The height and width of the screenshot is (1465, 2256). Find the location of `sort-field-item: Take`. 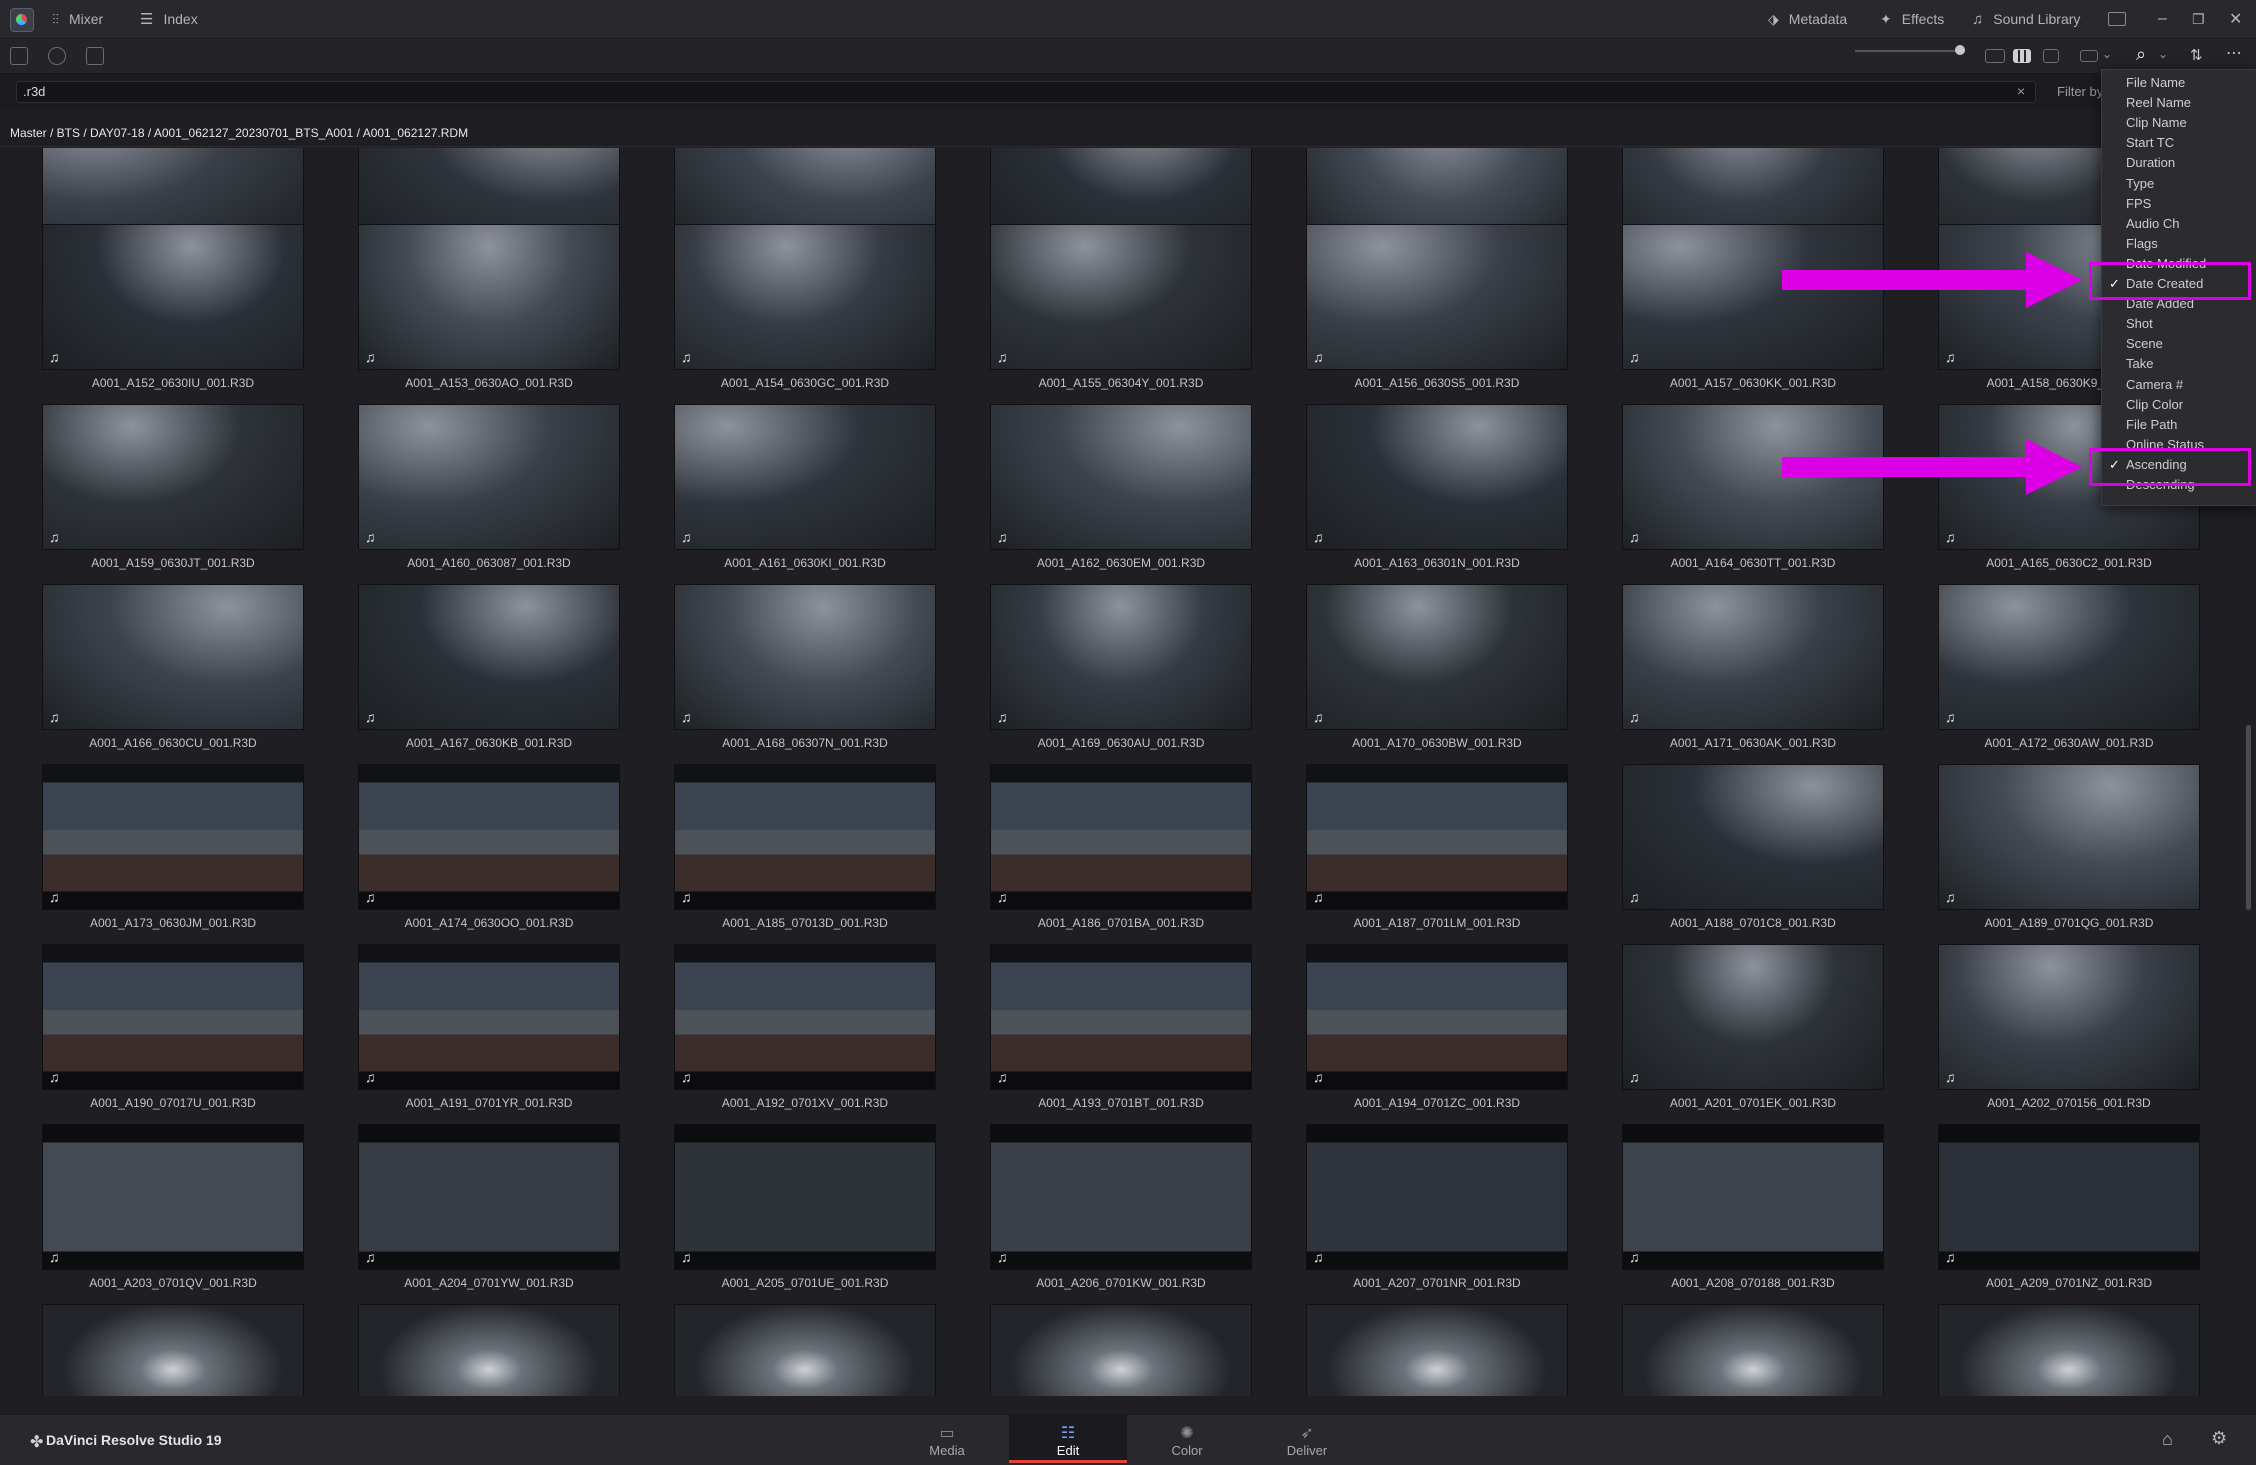

sort-field-item: Take is located at coordinates (2139, 363).